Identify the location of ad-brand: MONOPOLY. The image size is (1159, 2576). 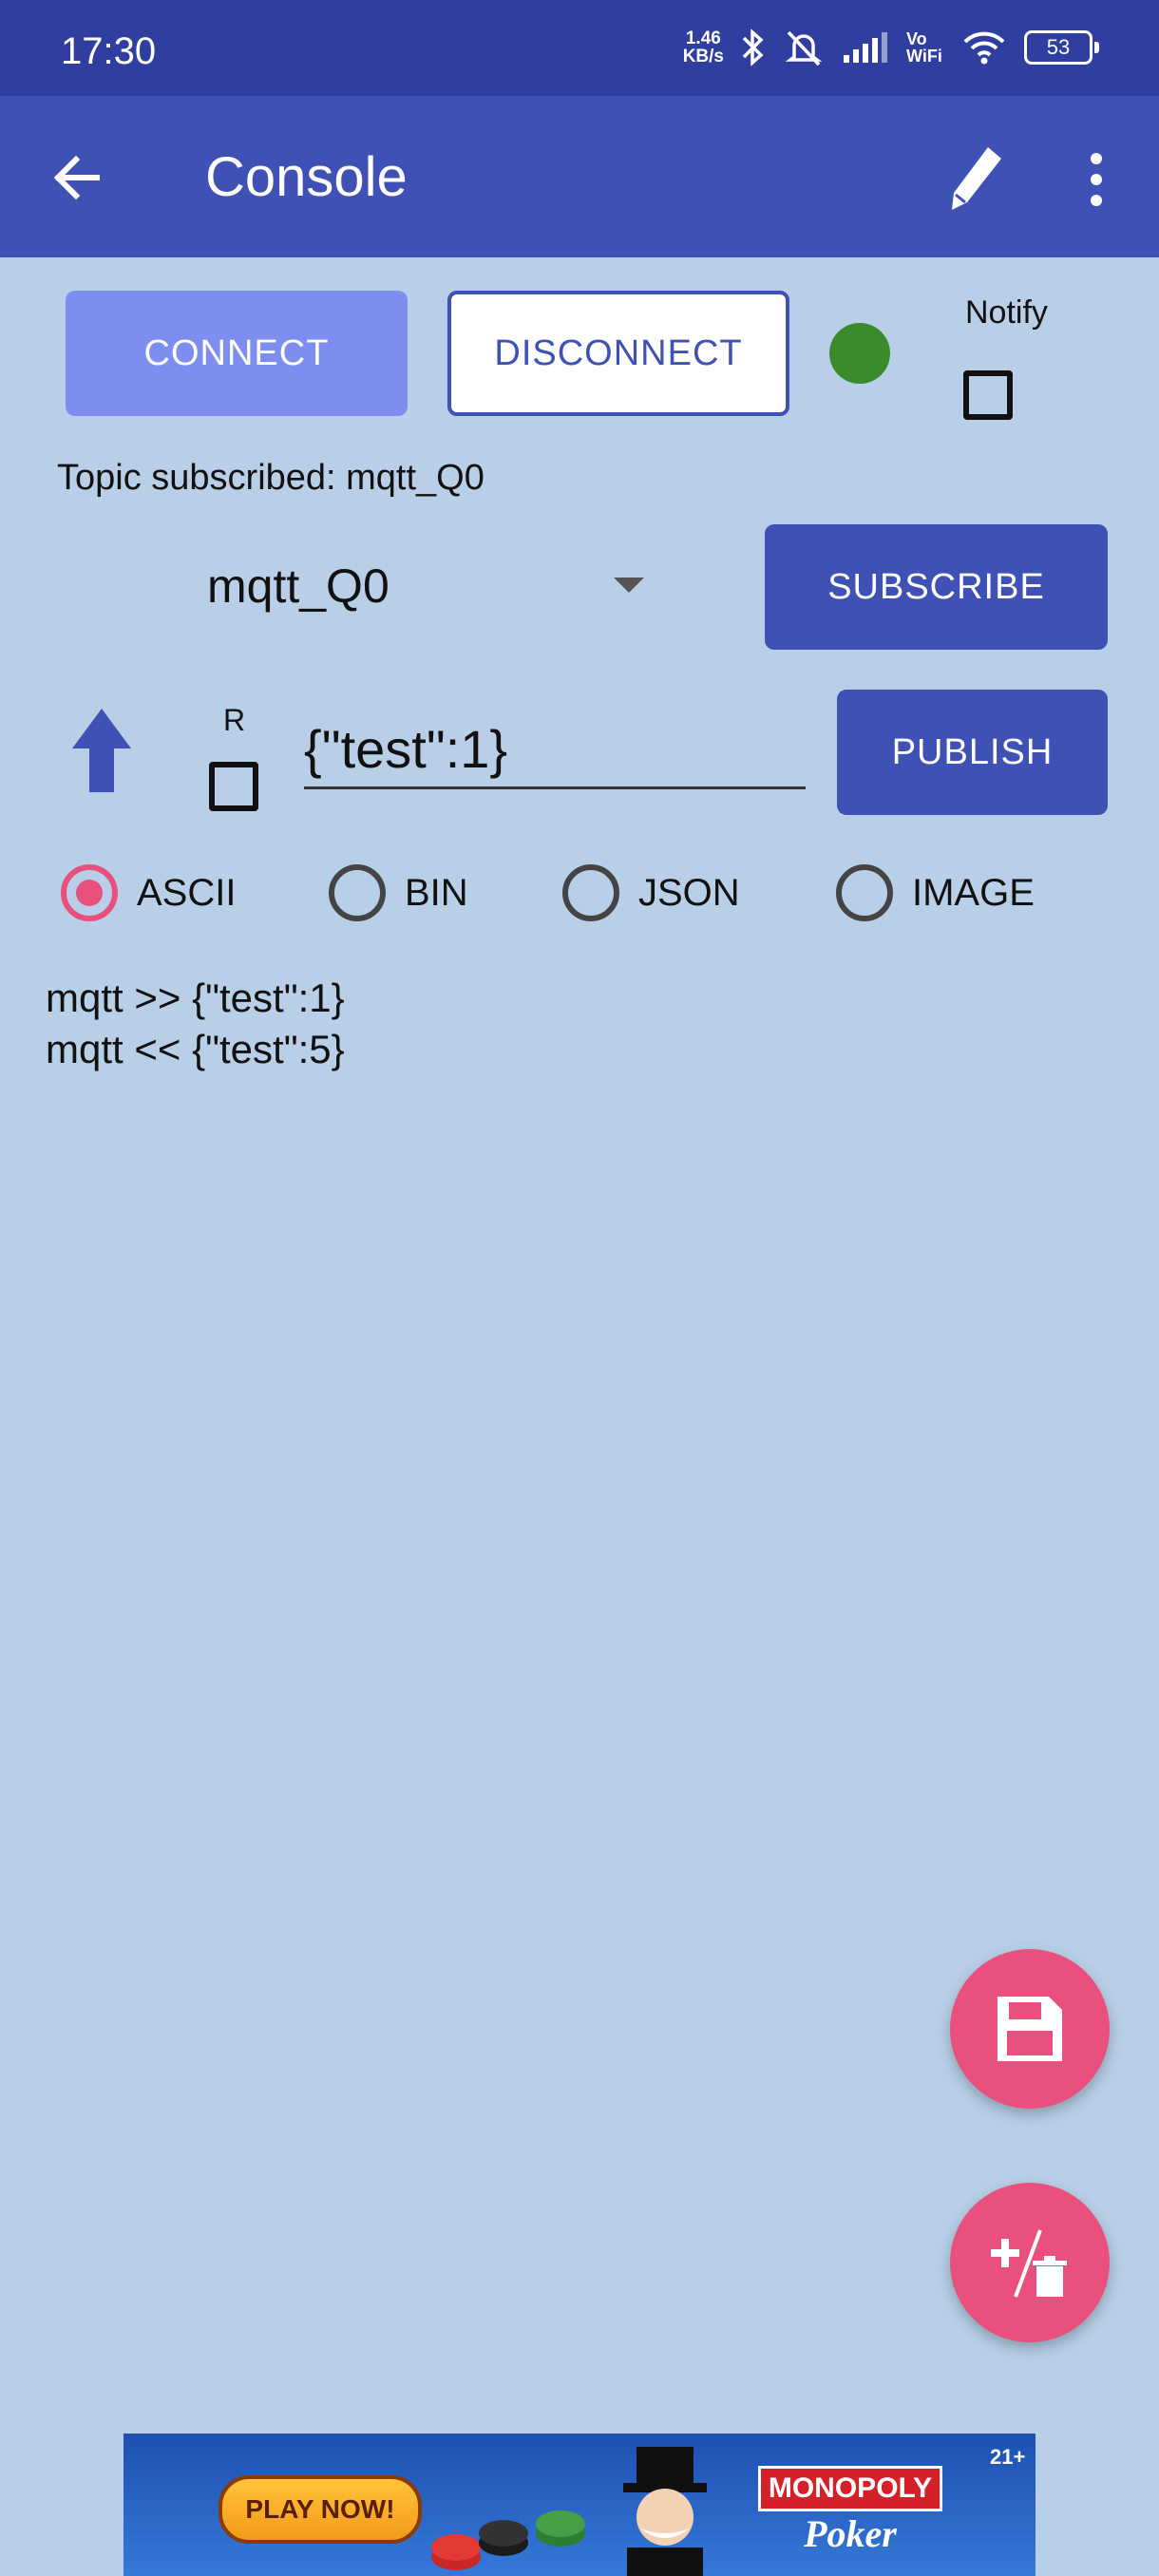
(850, 2488).